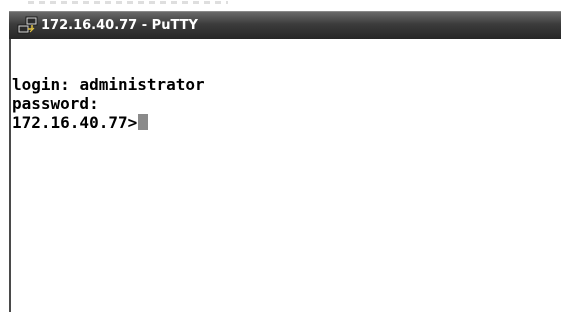  I want to click on password-prompt: password:, so click(55, 103).